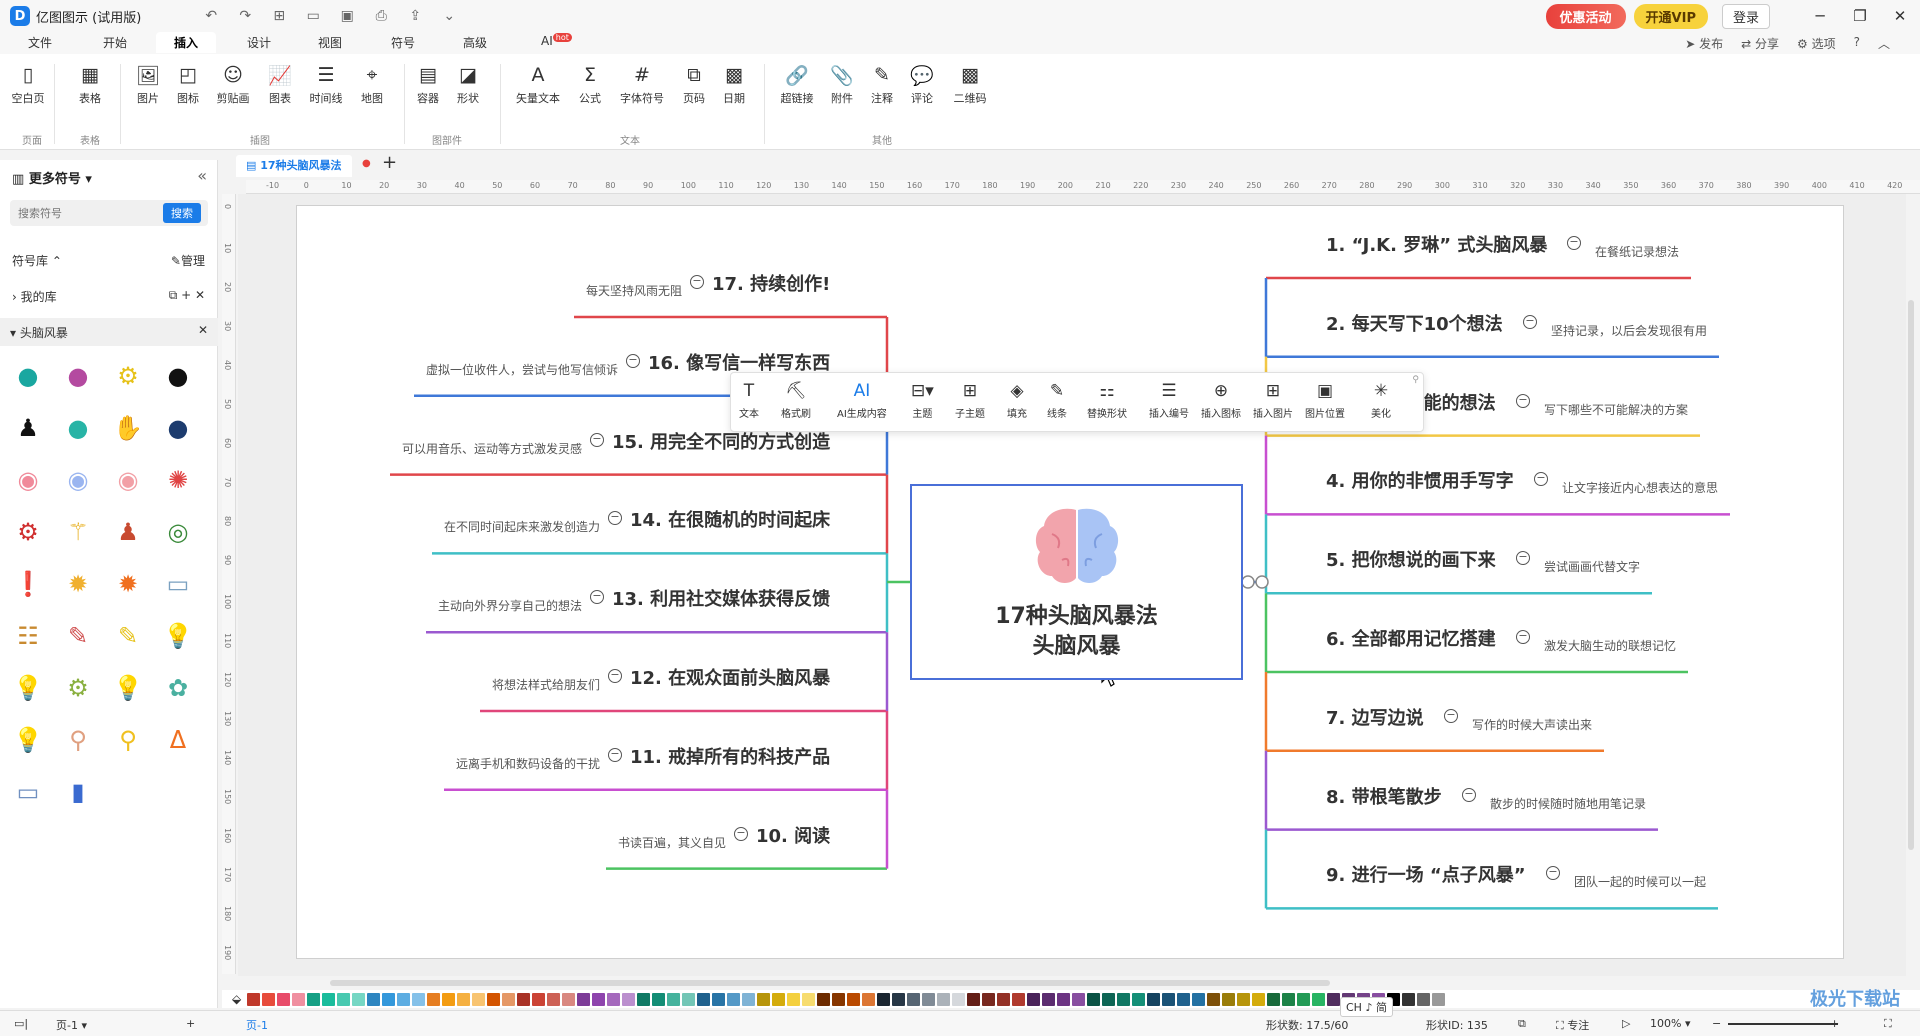  What do you see at coordinates (1626, 1023) in the screenshot?
I see `play-icon: ▷` at bounding box center [1626, 1023].